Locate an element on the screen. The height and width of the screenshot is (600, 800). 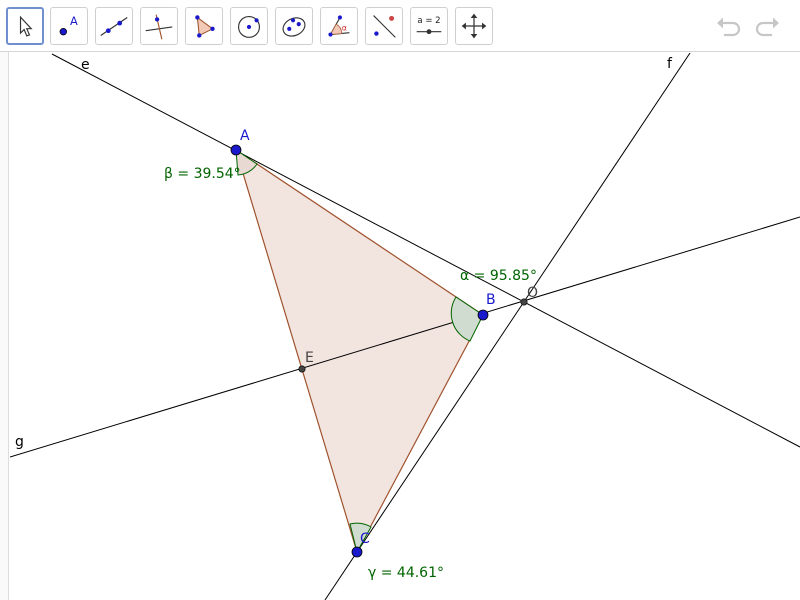
label-angle-gamma: γ = 44.61° is located at coordinates (406, 573).